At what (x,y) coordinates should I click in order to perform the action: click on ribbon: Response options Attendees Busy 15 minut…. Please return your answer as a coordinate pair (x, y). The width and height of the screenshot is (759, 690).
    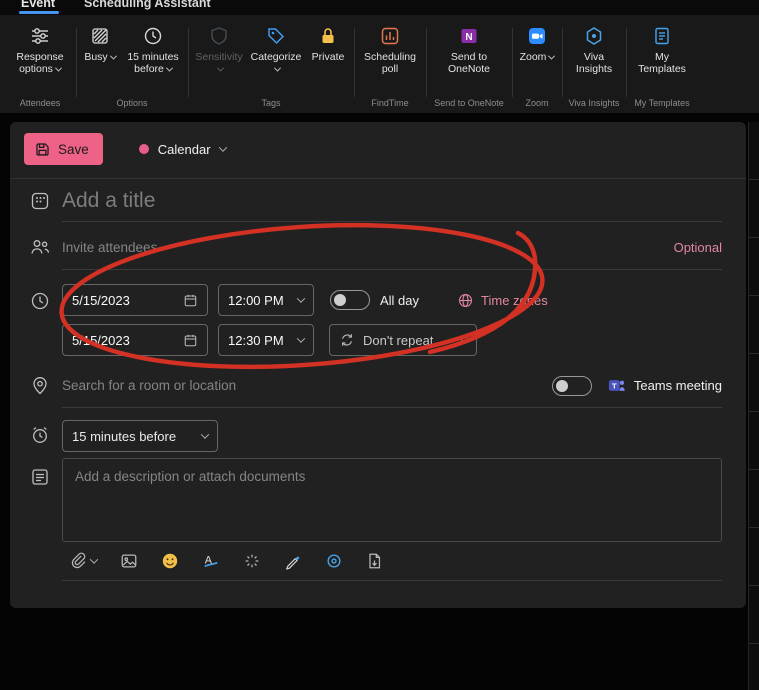
    Looking at the image, I should click on (379, 64).